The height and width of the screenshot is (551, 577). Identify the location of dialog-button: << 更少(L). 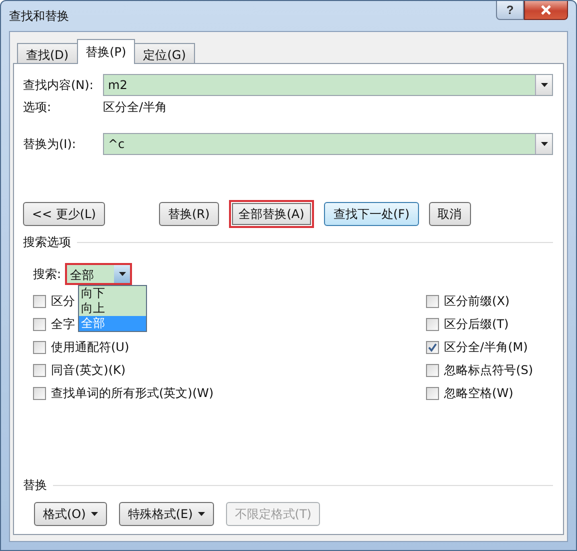
(64, 214).